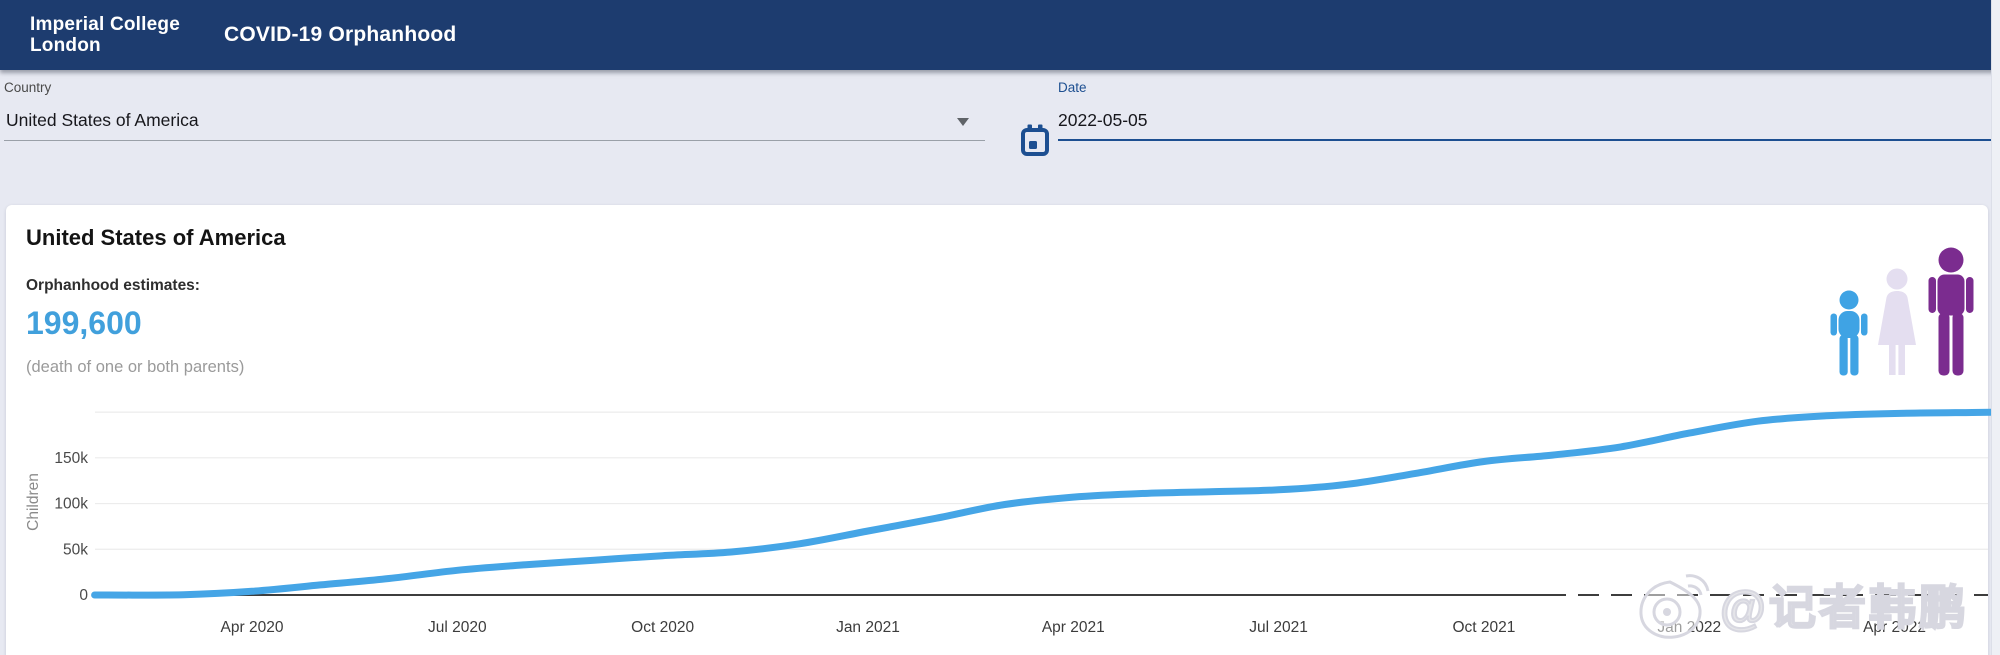  I want to click on logo-line-1: Imperial College, so click(105, 24).